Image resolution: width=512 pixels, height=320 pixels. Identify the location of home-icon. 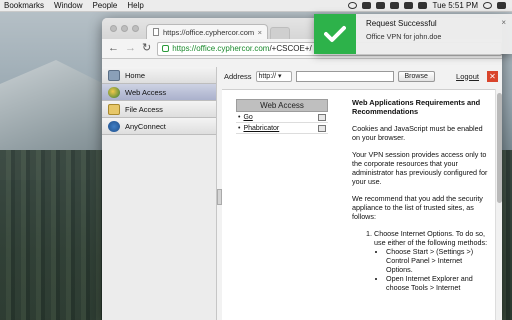
(114, 75).